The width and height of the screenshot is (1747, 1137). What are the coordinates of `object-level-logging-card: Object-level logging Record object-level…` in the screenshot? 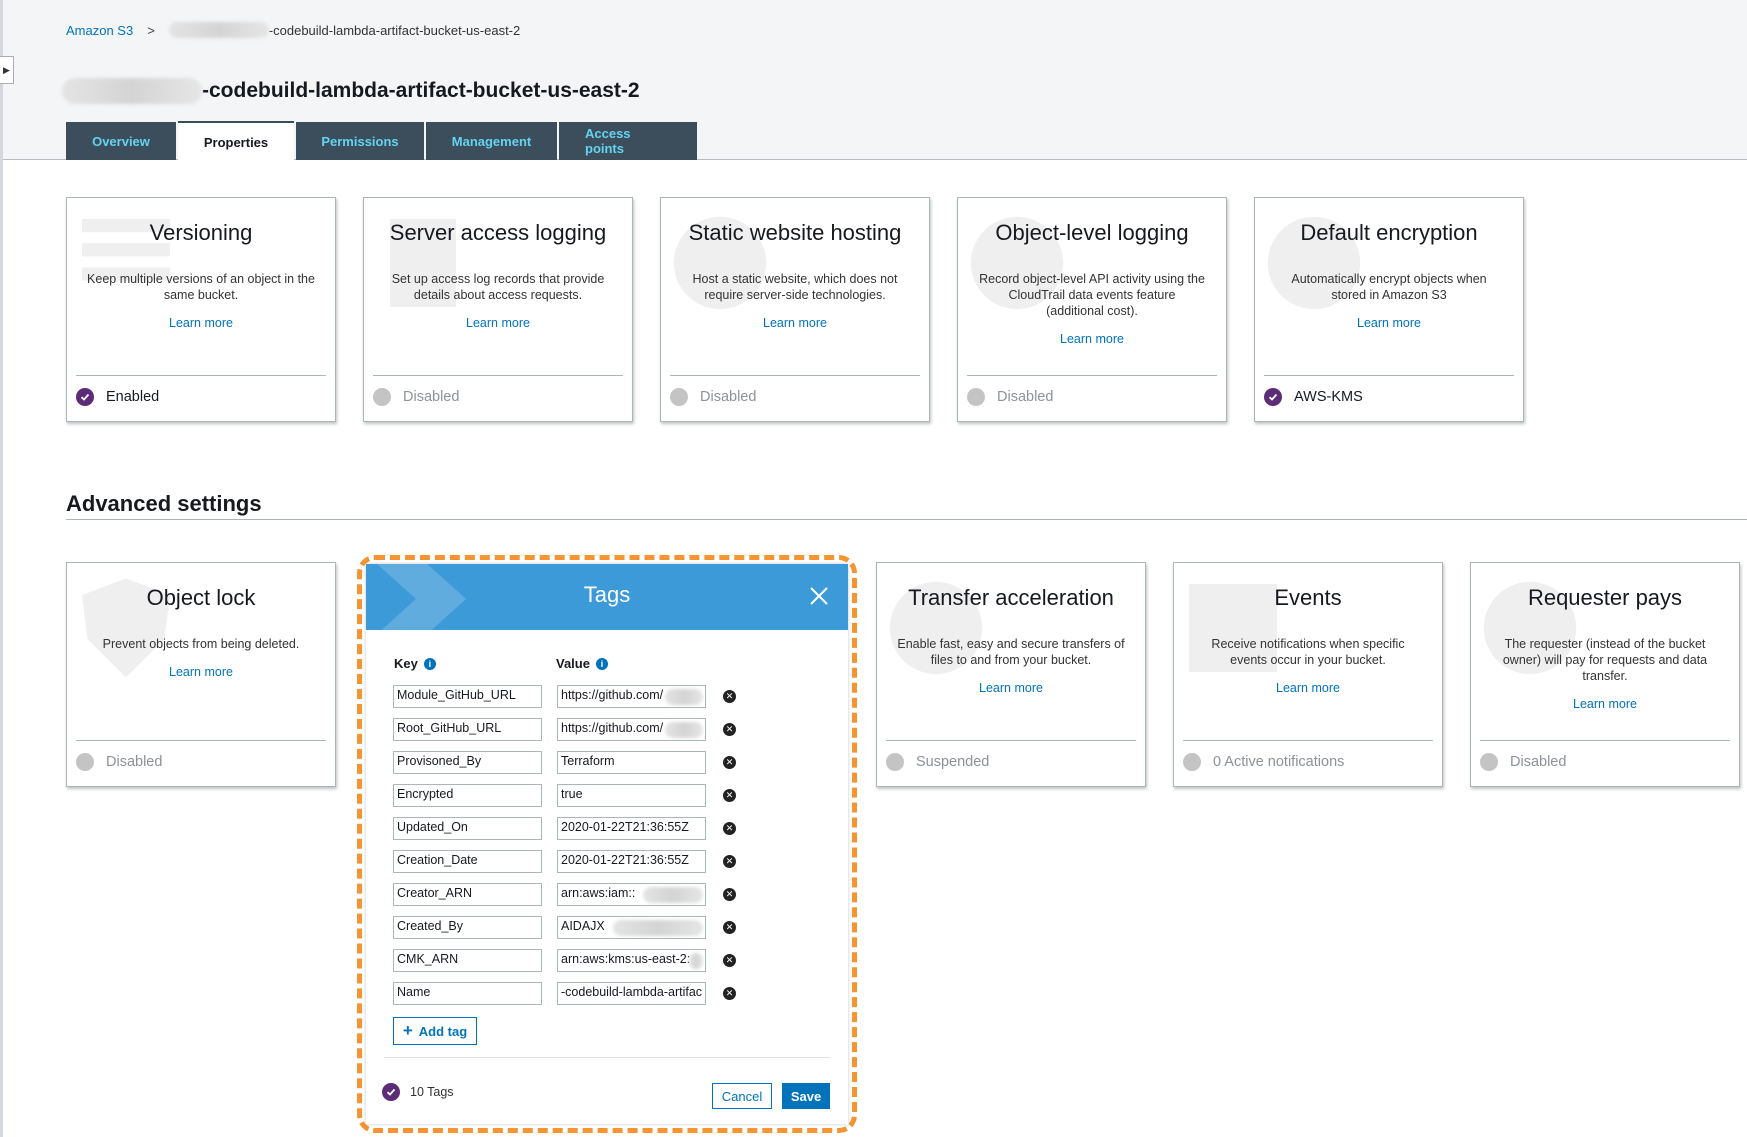 It's located at (1092, 309).